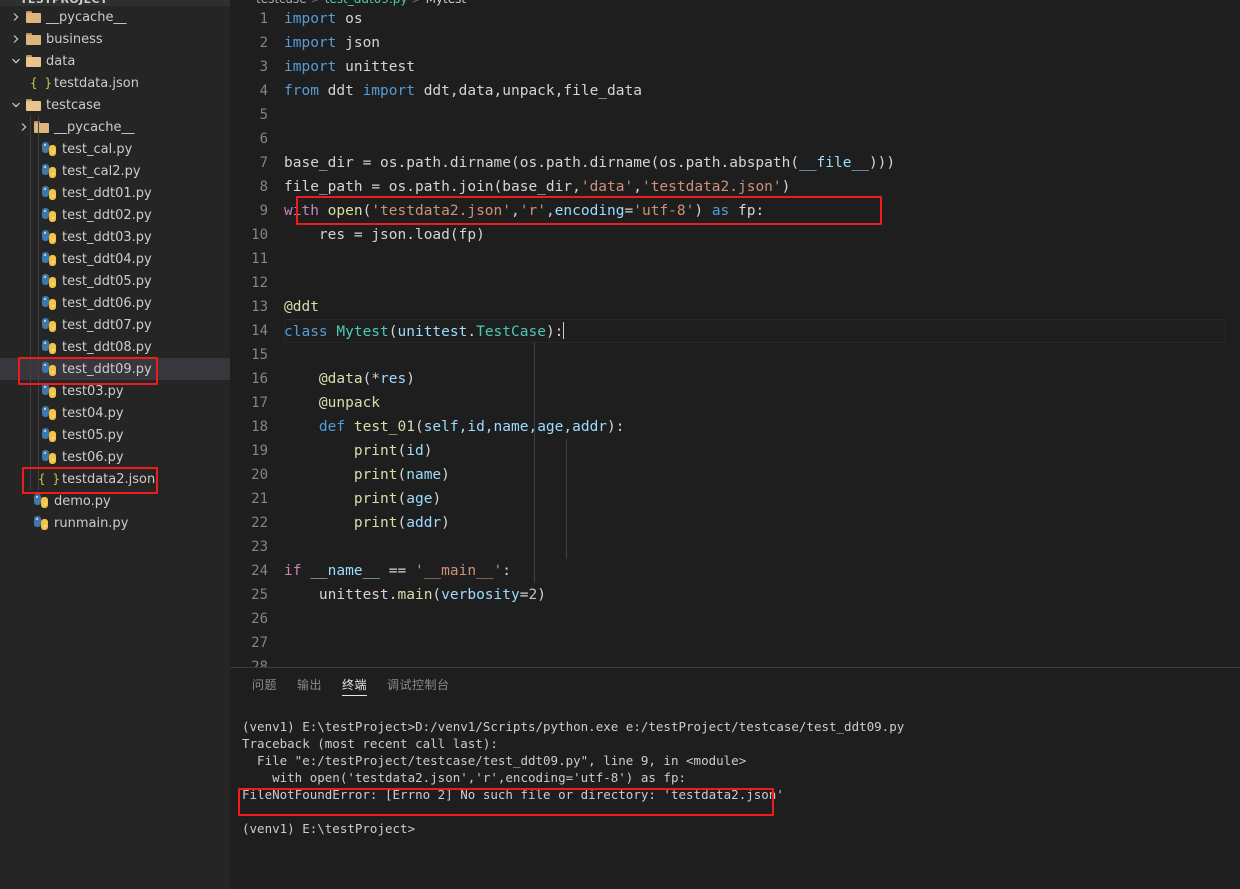 The width and height of the screenshot is (1240, 889). Describe the element at coordinates (415, 595) in the screenshot. I see `code-line-content: unittest.main(verbosity=2)` at that location.